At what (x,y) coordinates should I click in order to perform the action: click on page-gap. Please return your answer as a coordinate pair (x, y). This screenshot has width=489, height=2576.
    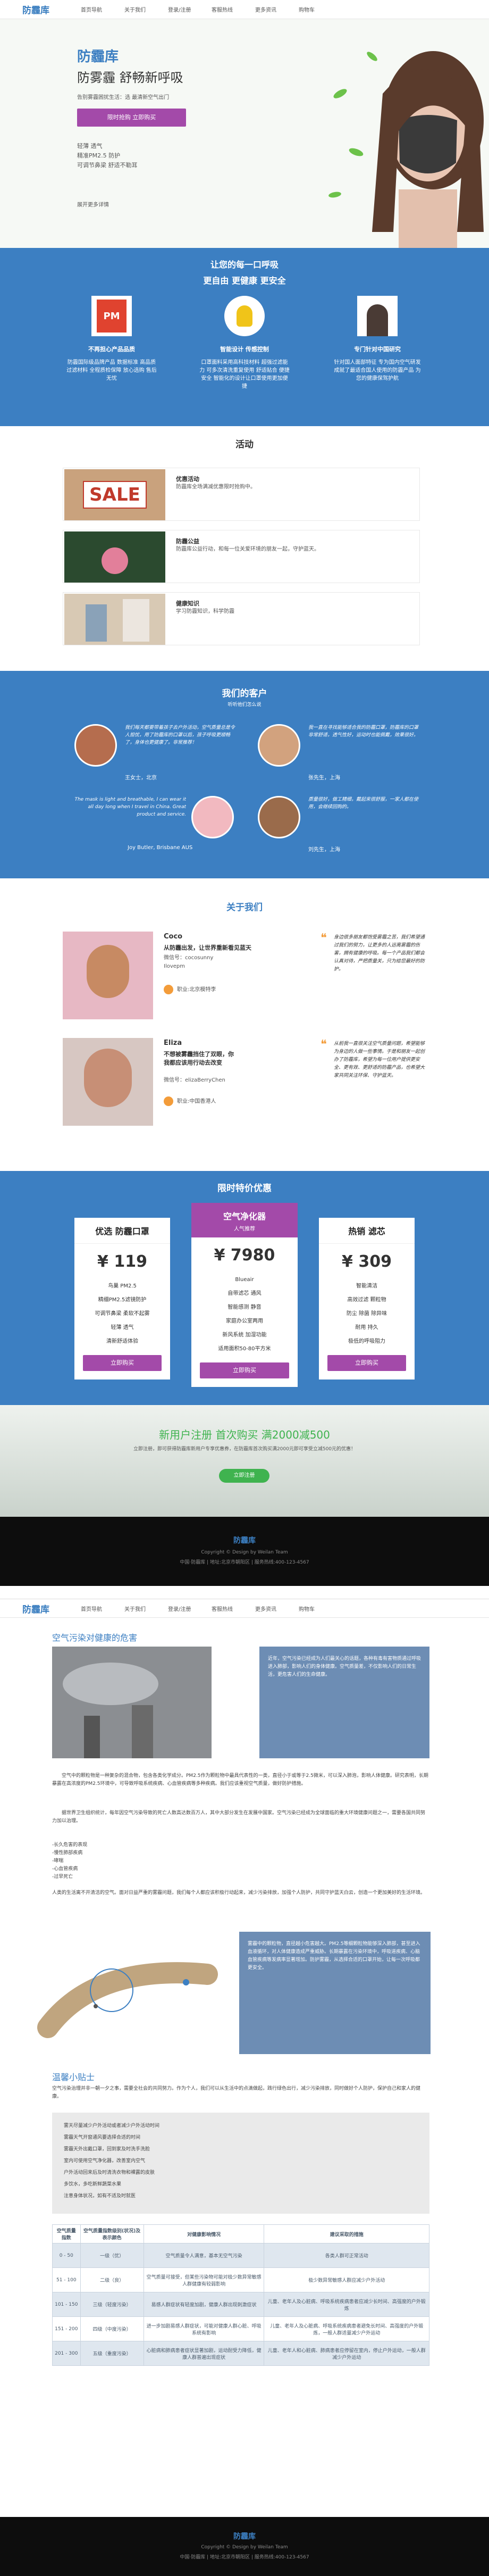
    Looking at the image, I should click on (244, 1592).